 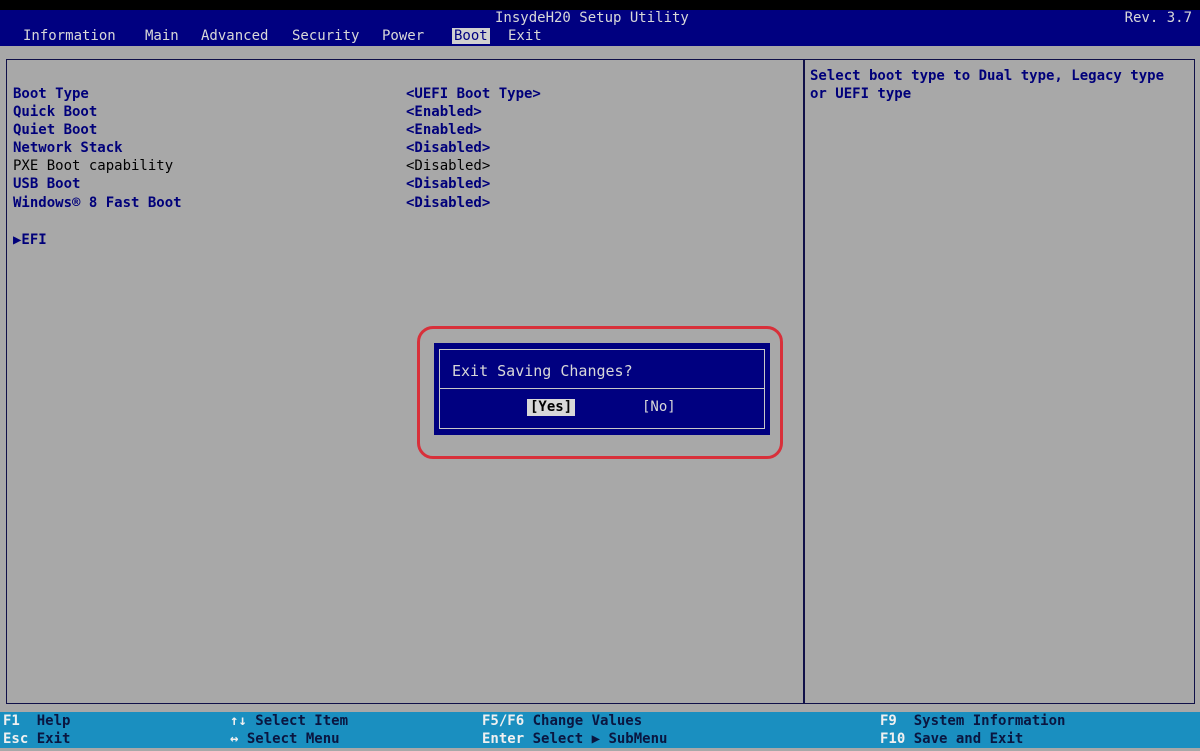 I want to click on tab-advanced: Advanced, so click(x=234, y=36).